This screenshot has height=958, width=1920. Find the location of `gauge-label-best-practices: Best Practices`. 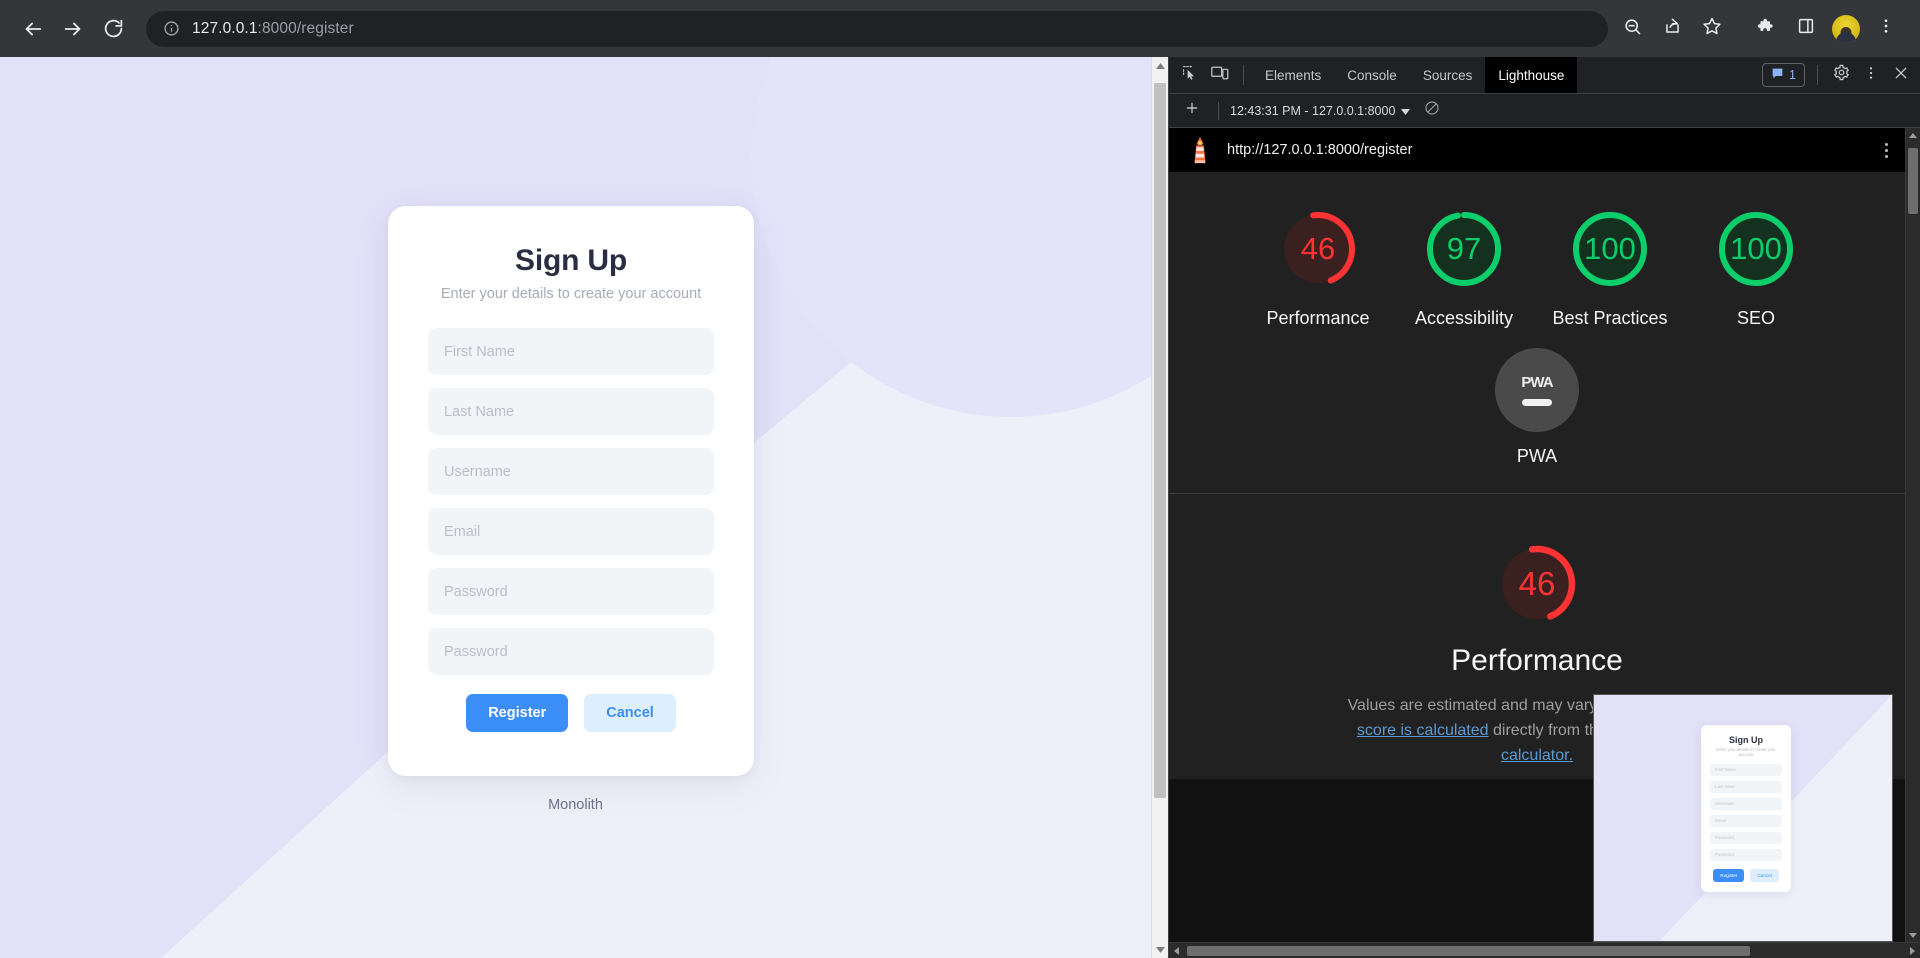

gauge-label-best-practices: Best Practices is located at coordinates (1610, 318).